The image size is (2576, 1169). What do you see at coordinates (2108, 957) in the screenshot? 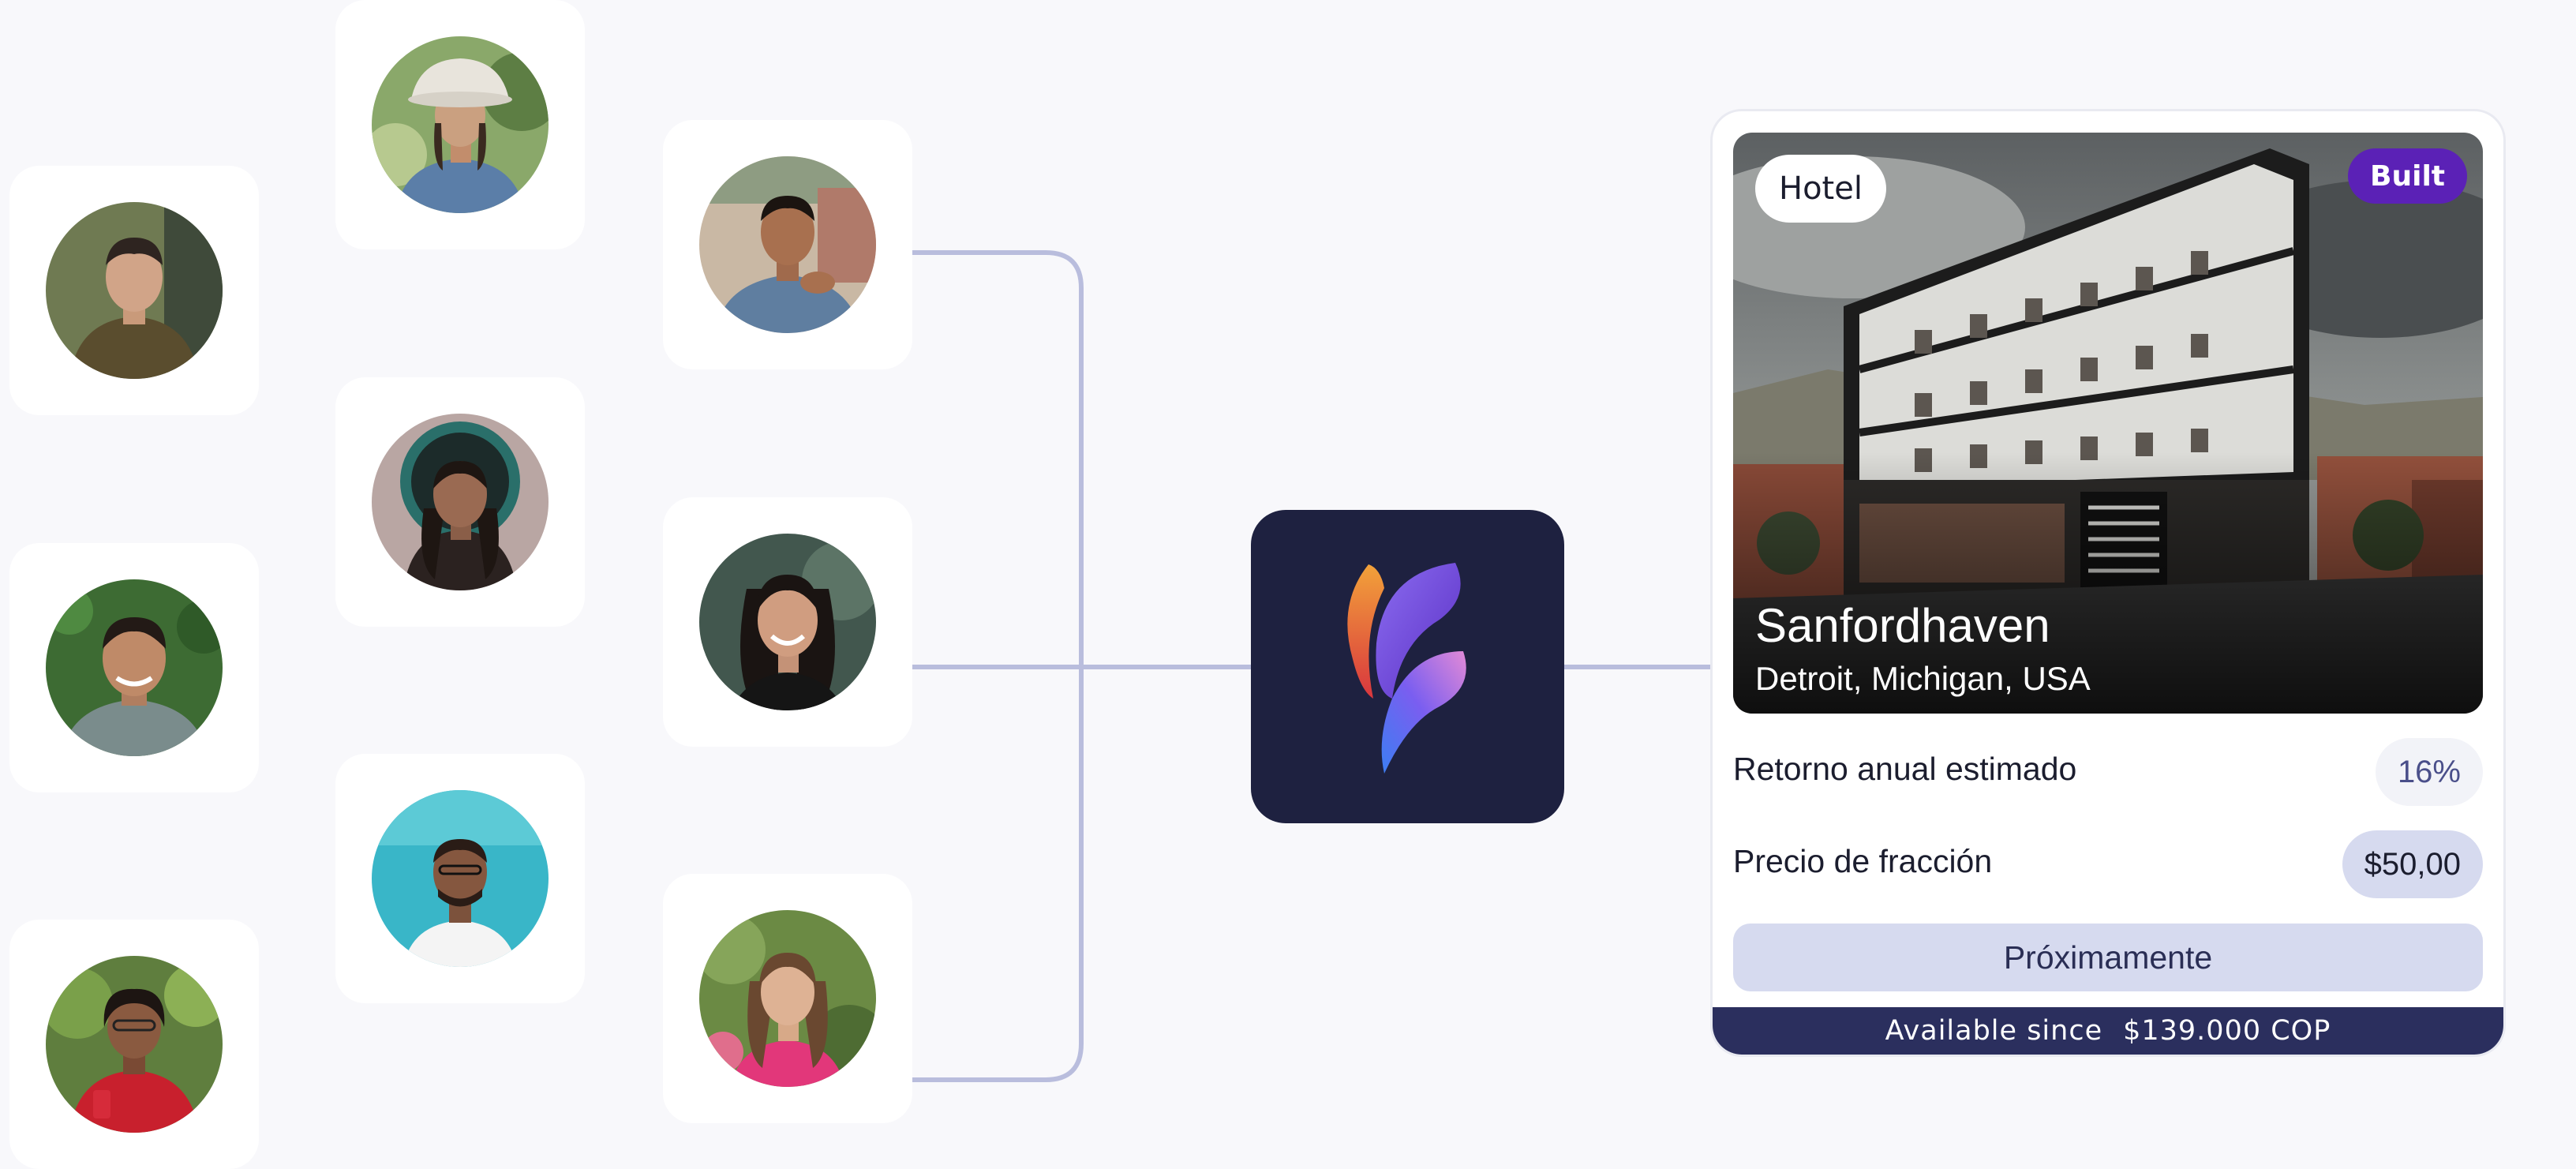
I see `coming-soon-button: Próximamente` at bounding box center [2108, 957].